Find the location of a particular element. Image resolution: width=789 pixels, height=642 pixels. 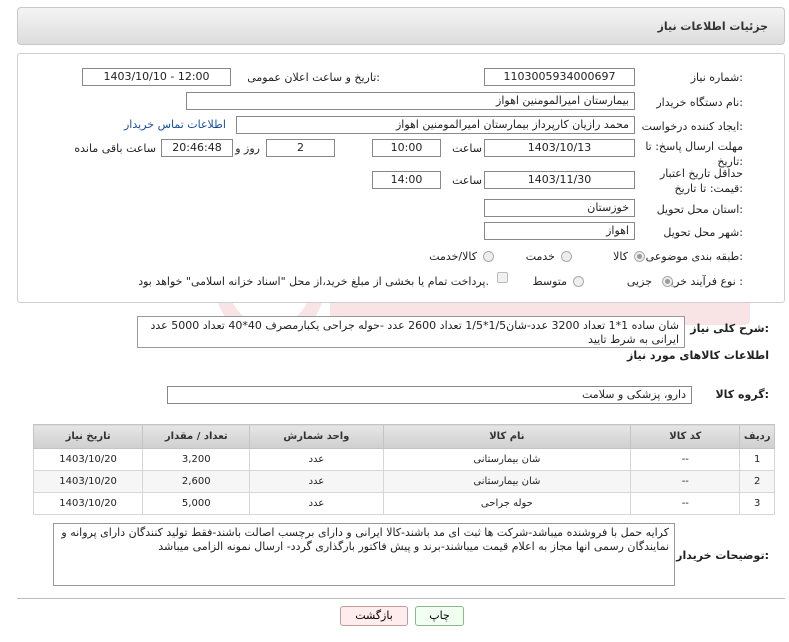

goods-group-label: گروه کالا: is located at coordinates (742, 394).